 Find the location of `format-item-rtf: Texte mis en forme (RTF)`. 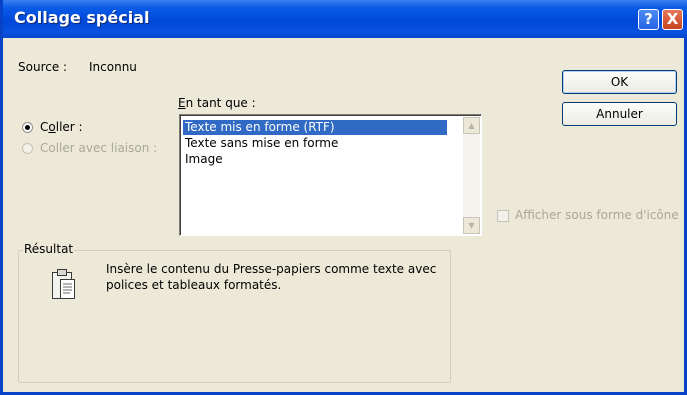

format-item-rtf: Texte mis en forme (RTF) is located at coordinates (315, 127).